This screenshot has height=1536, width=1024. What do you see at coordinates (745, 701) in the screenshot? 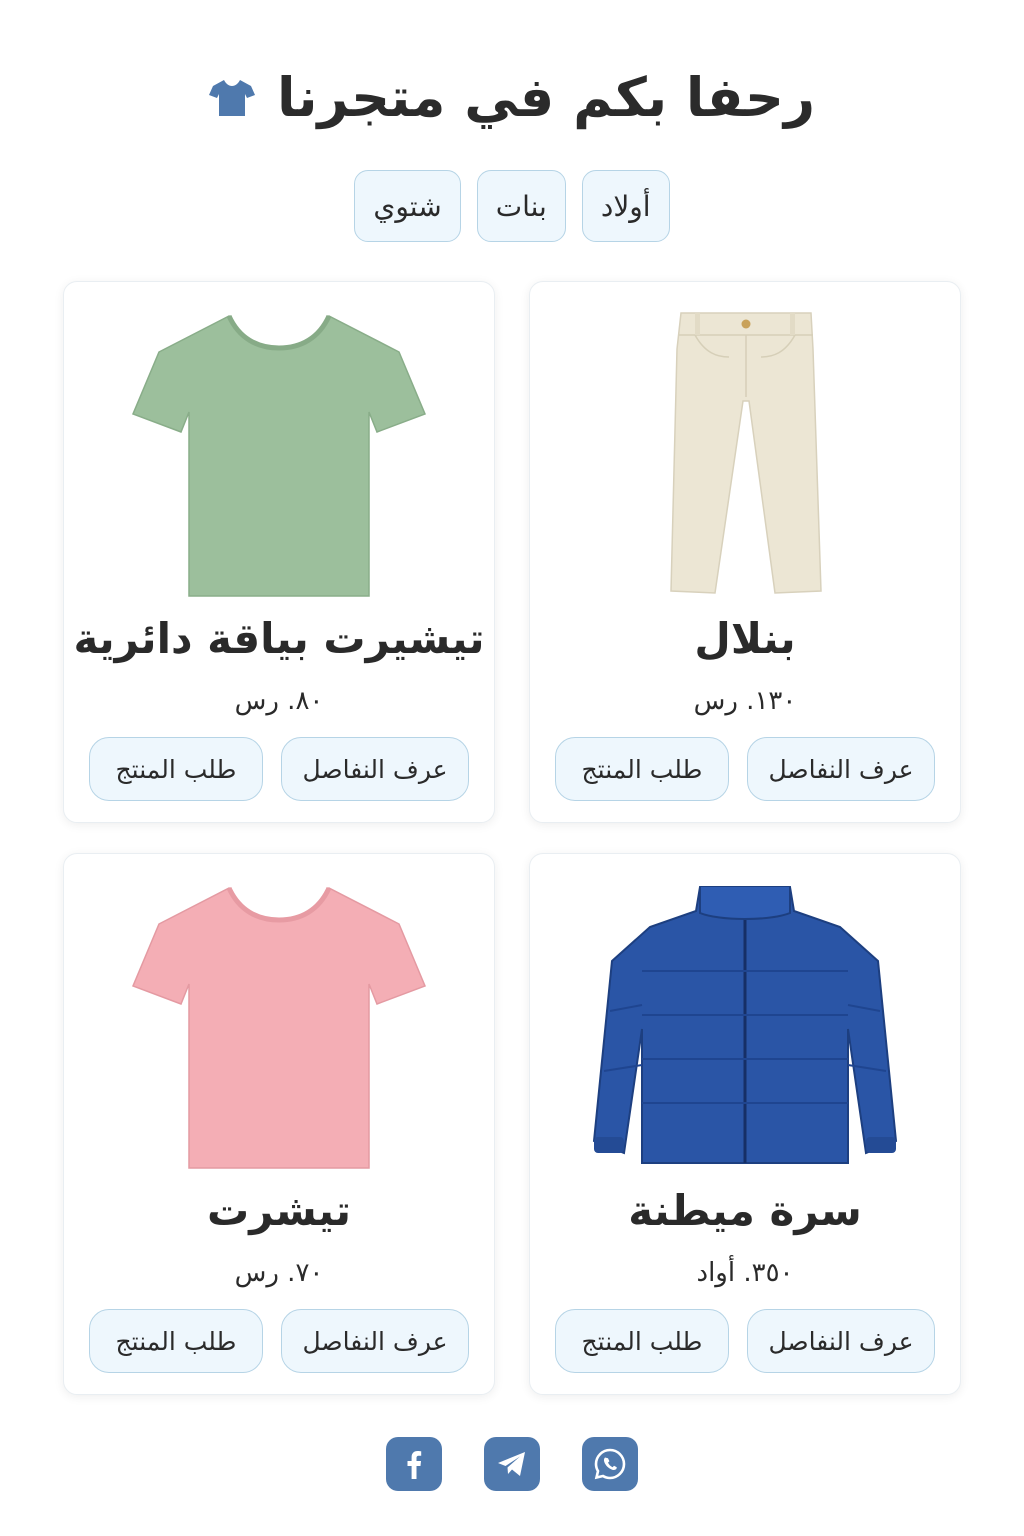
I see `product-price: ١٣٠. رس` at bounding box center [745, 701].